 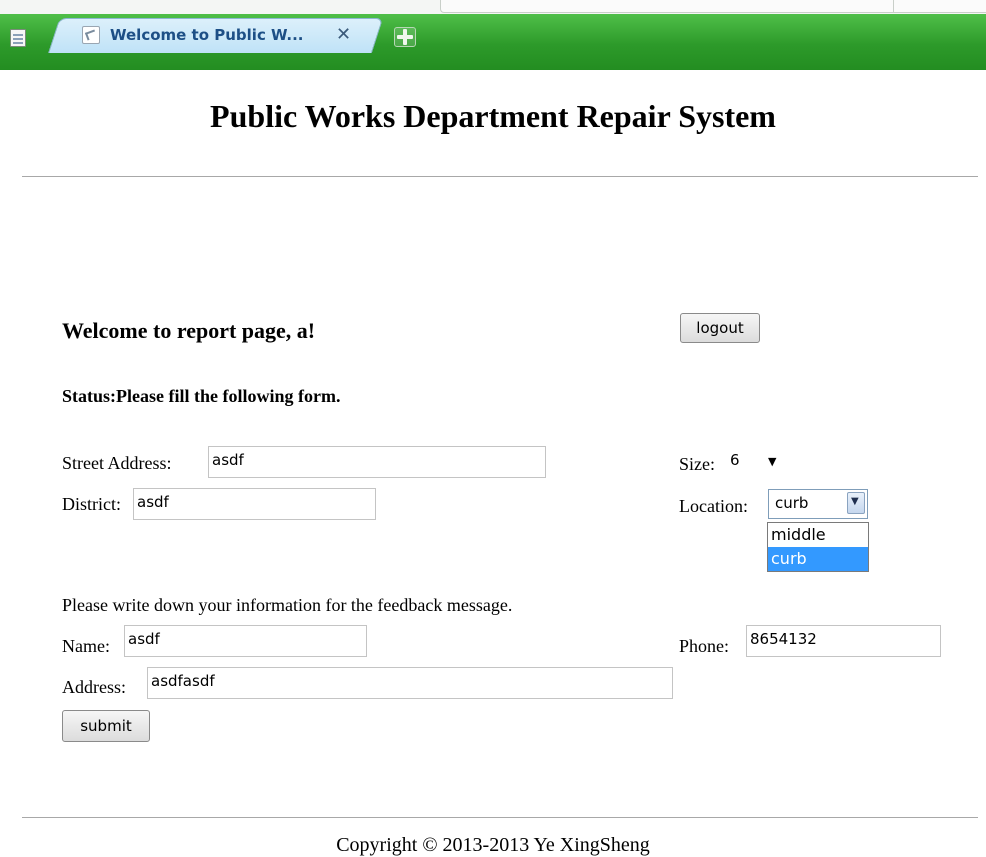 I want to click on location-value: curb, so click(x=792, y=503).